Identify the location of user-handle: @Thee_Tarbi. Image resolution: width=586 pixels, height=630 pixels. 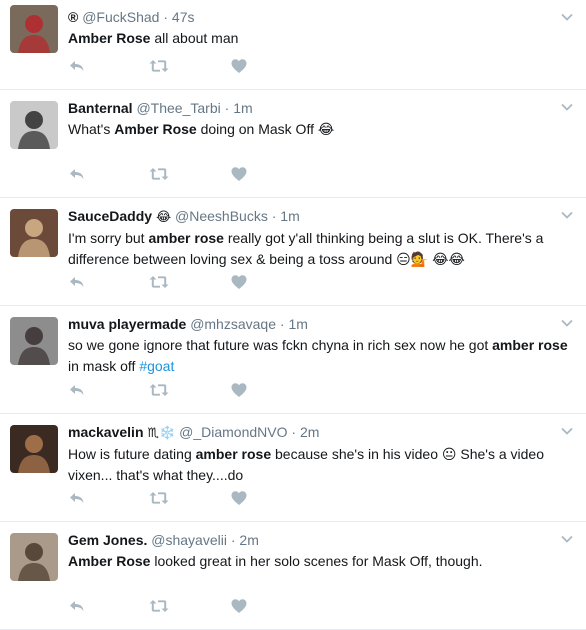
(178, 108).